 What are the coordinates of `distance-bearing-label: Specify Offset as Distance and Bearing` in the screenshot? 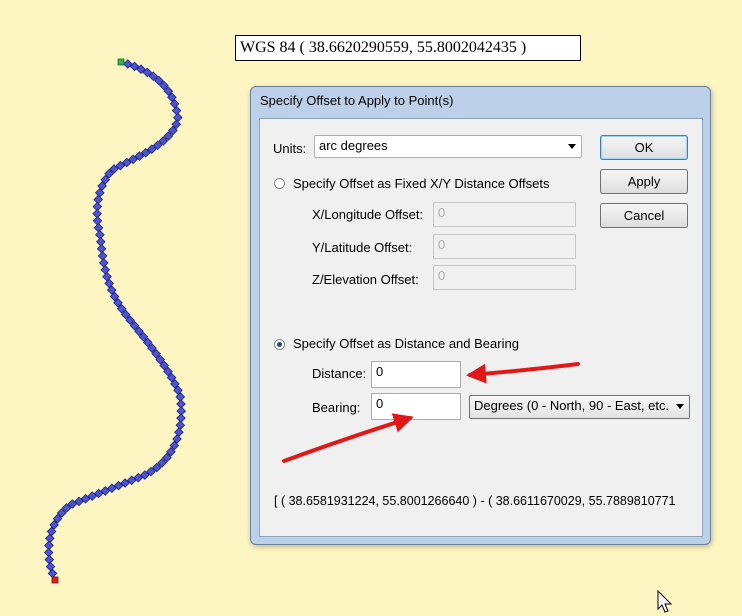 It's located at (406, 343).